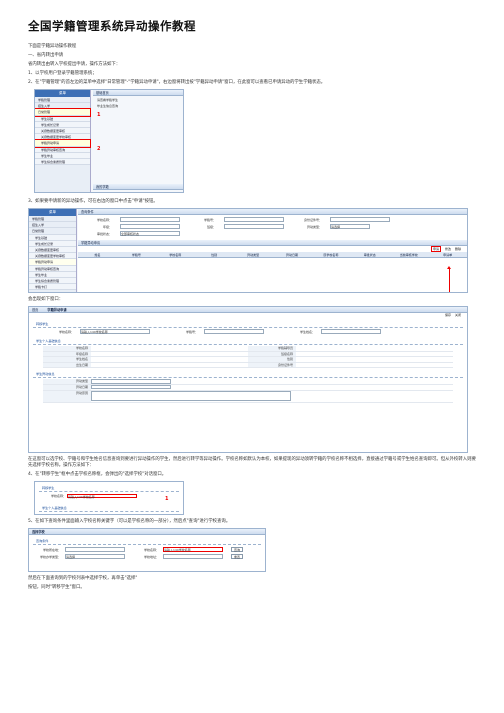  I want to click on col-header: 学籍号, so click(136, 255).